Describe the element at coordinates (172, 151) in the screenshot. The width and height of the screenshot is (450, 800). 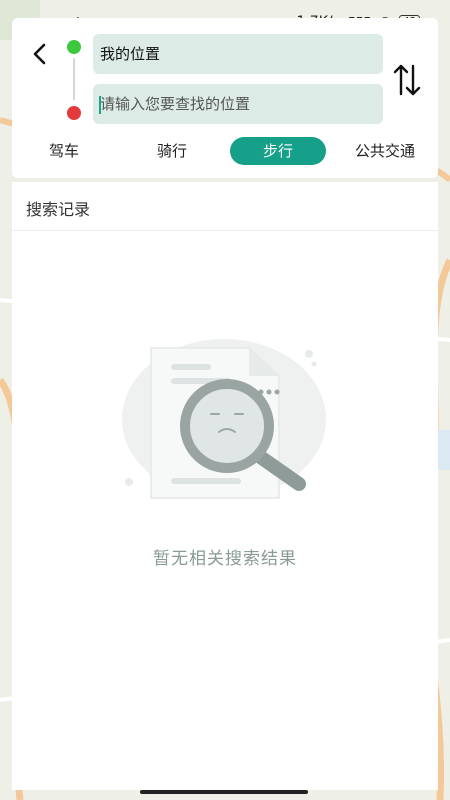
I see `tab-ride: 骑行` at that location.